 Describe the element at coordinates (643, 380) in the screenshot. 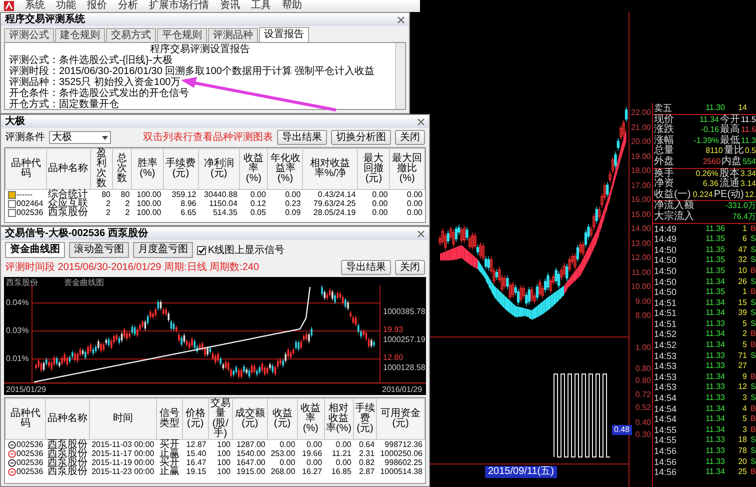

I see `axis-label: 0.80` at that location.